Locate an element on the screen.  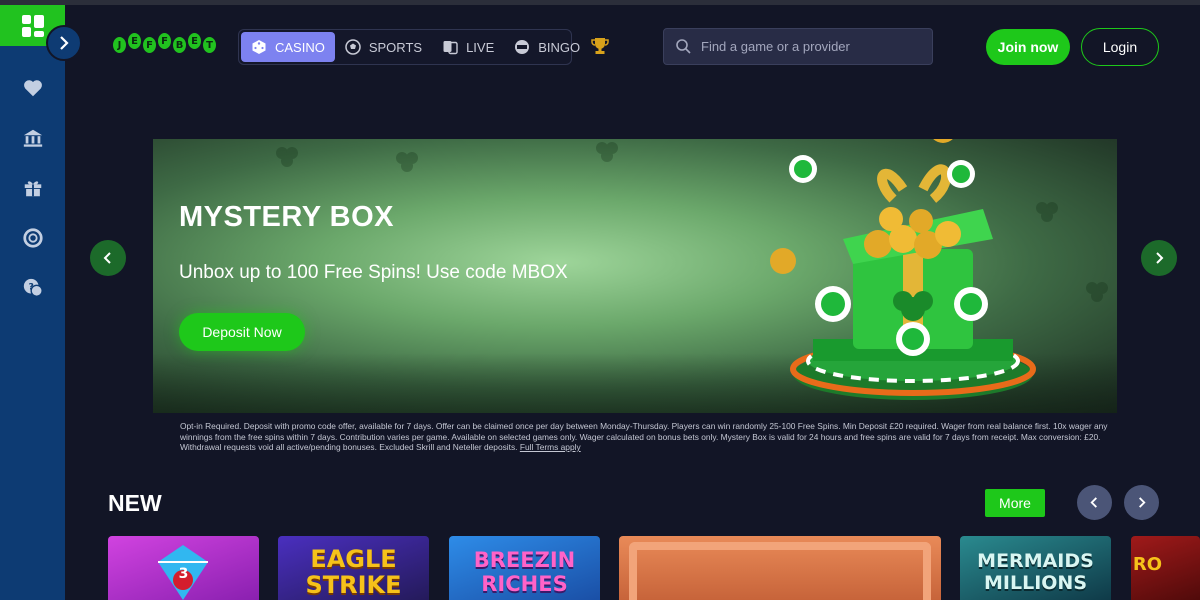
cashier-button is located at coordinates (32, 138).